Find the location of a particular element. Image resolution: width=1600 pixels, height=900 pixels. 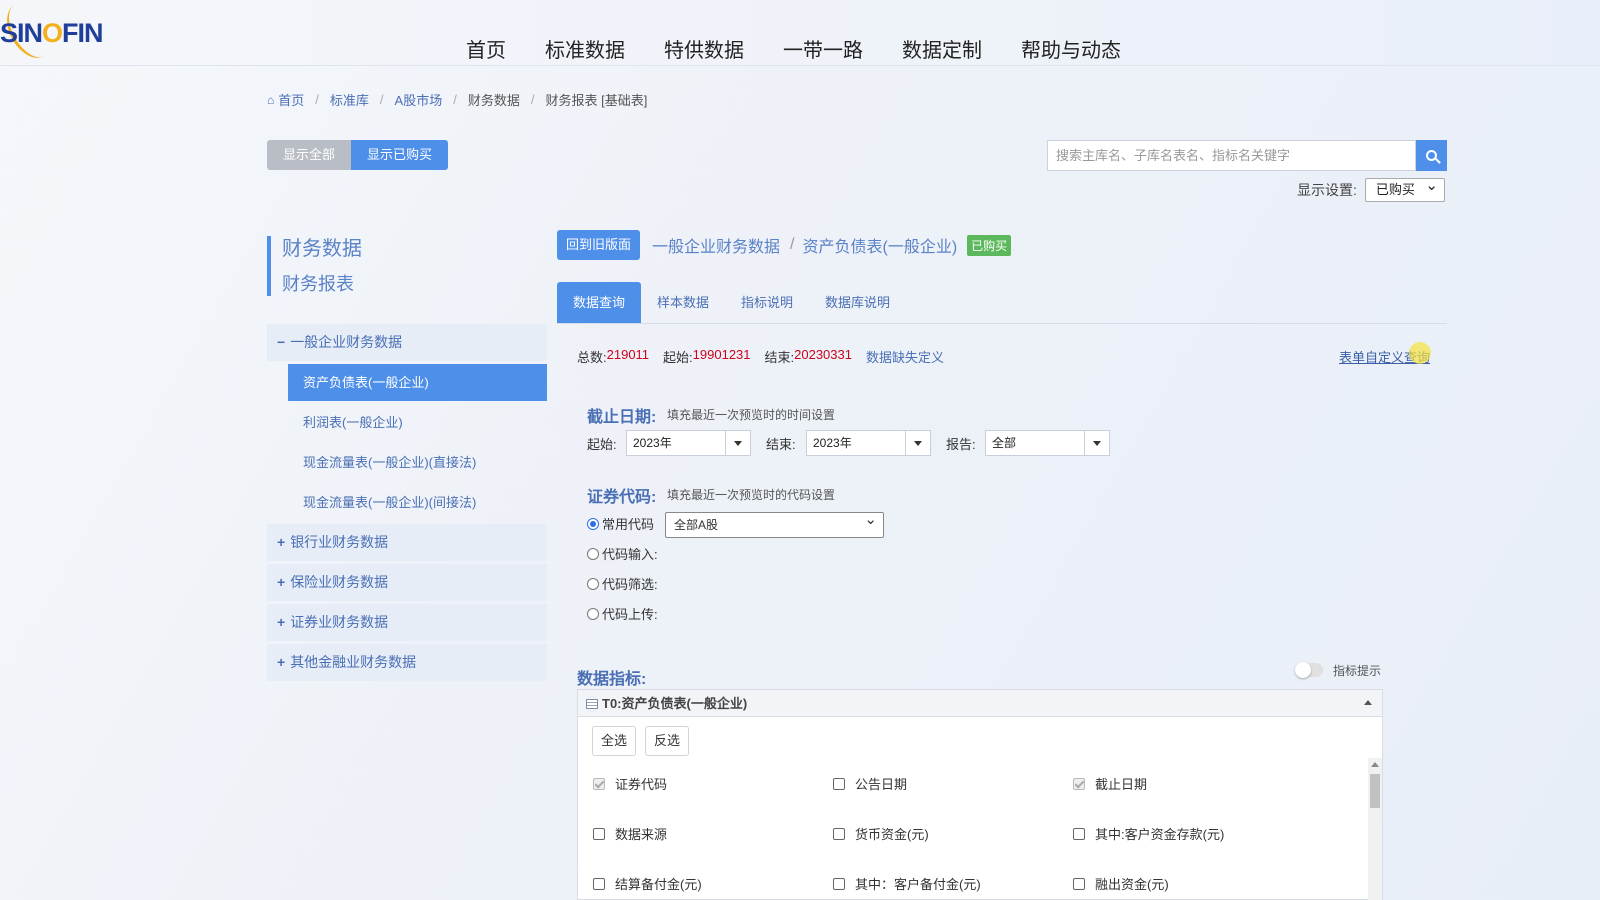

indicator-panel-header: T0:资产负债表(一般企业) is located at coordinates (980, 703).